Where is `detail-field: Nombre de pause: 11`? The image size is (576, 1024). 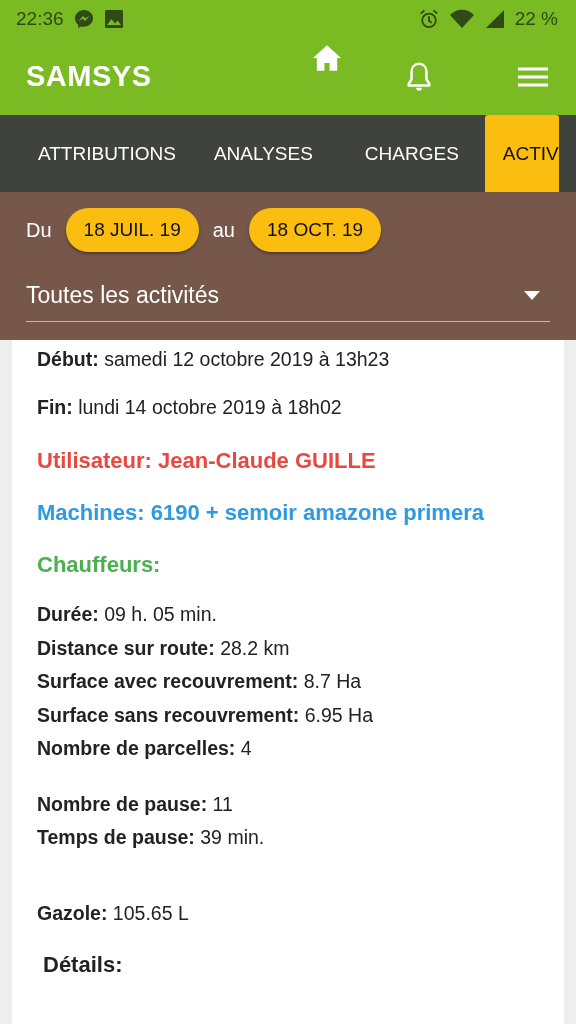
detail-field: Nombre de pause: 11 is located at coordinates (288, 804).